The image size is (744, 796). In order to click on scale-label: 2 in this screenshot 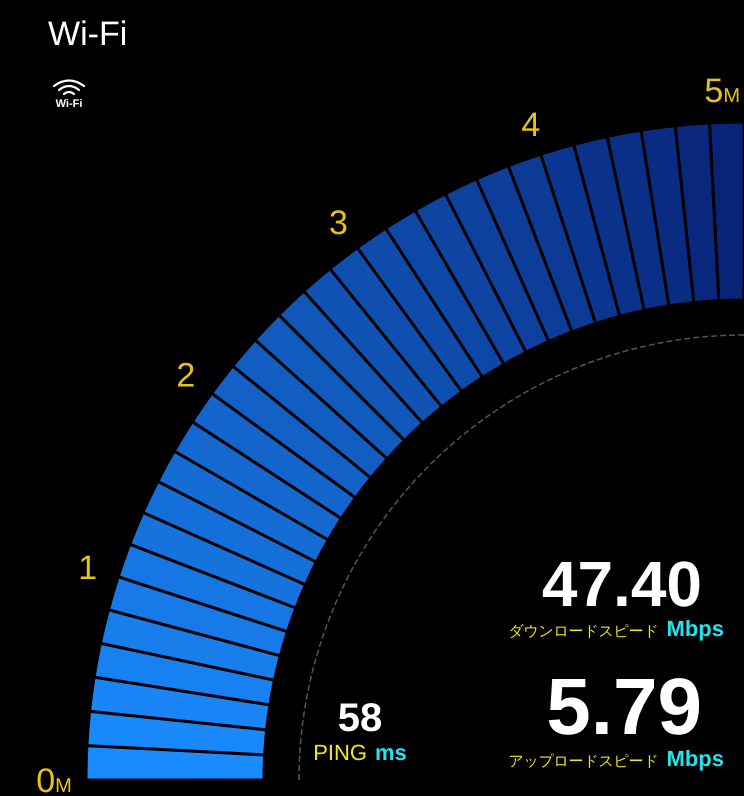, I will do `click(186, 375)`.